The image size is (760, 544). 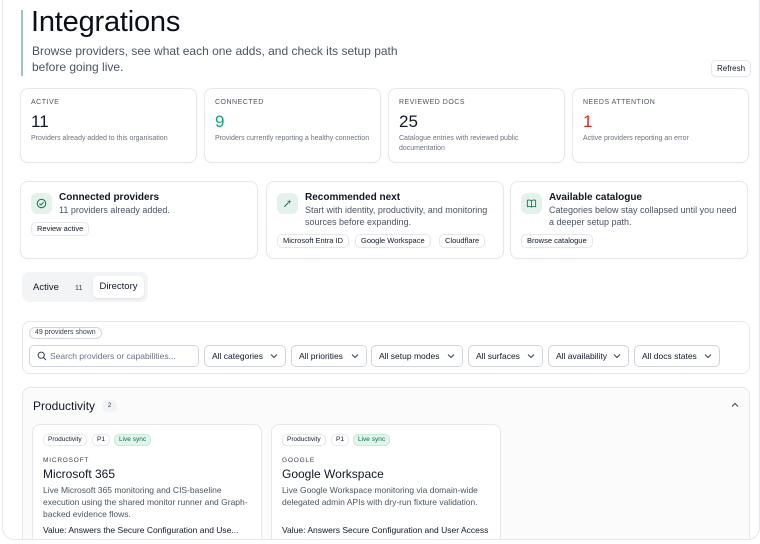 I want to click on provider-vendor: GOOGLE, so click(x=298, y=460).